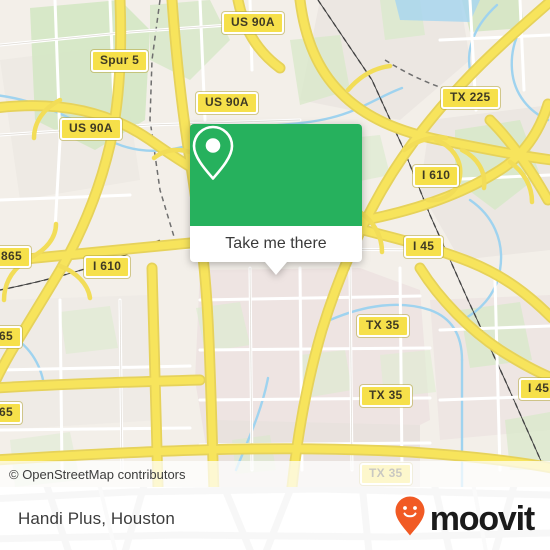 This screenshot has width=550, height=550. I want to click on osm-attribution: © OpenStreetMap contributors, so click(275, 474).